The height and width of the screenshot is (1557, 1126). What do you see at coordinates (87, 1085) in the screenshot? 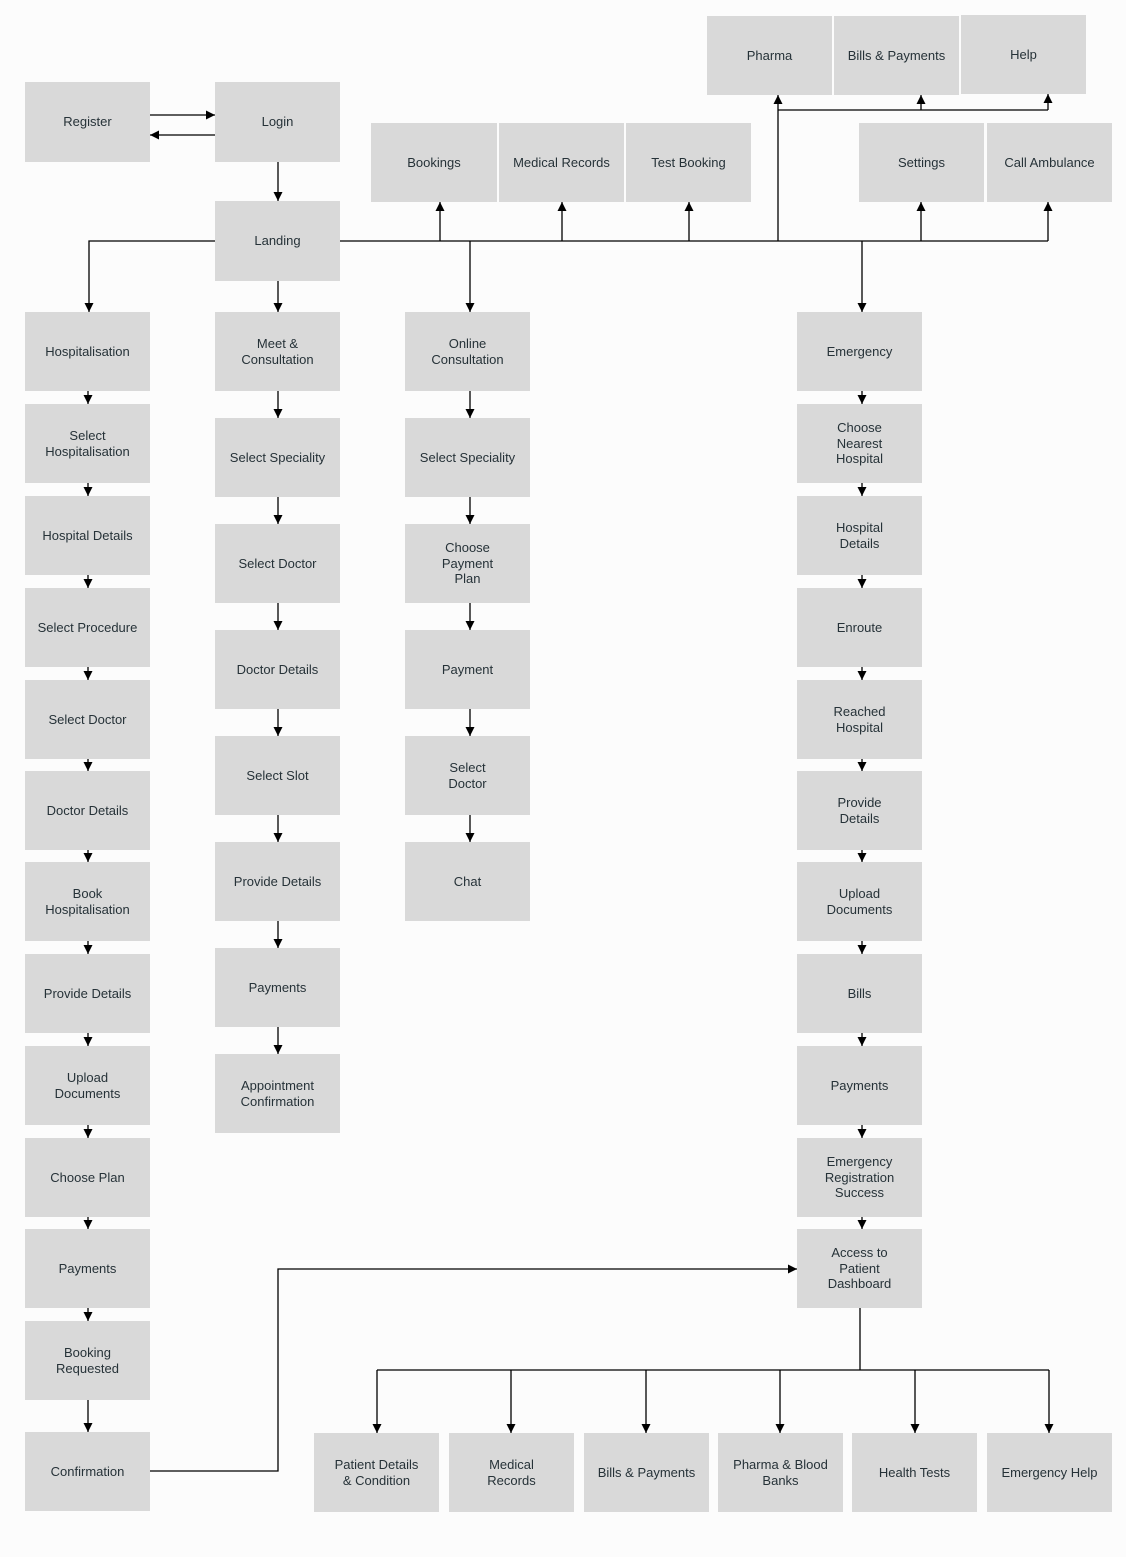
I see `node-hospitalisation-step: Upload Documents` at bounding box center [87, 1085].